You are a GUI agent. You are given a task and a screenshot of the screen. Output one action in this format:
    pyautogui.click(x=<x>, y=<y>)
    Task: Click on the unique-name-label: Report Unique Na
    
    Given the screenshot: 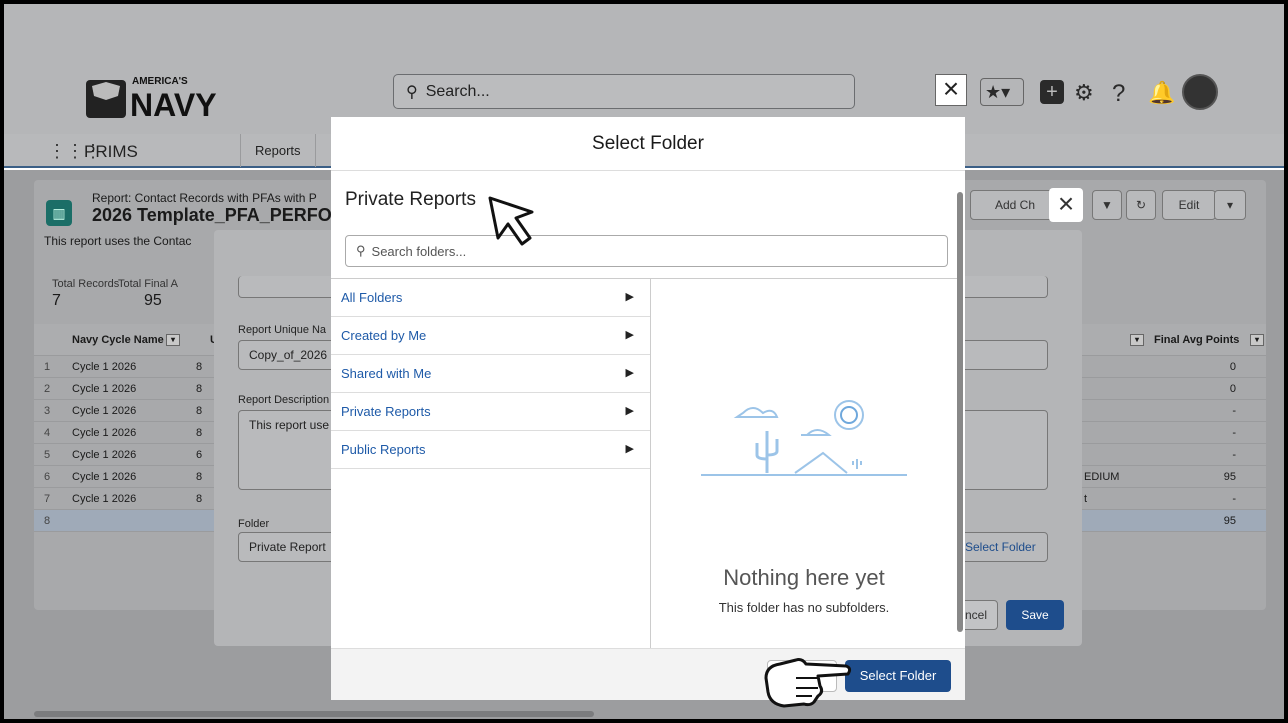 What is the action you would take?
    pyautogui.click(x=282, y=330)
    